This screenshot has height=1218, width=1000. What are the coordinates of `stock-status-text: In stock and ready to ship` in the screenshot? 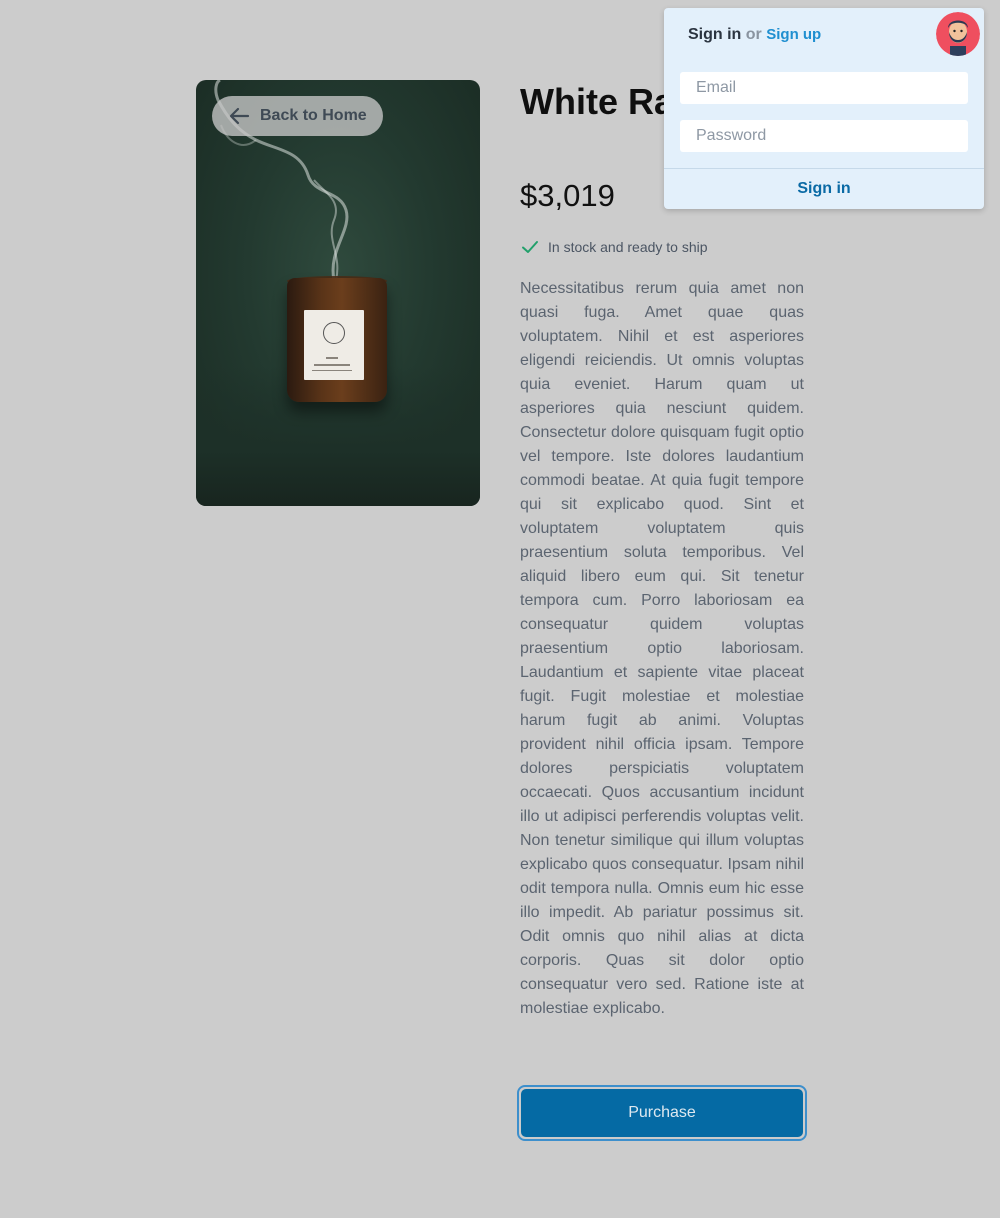 It's located at (628, 247).